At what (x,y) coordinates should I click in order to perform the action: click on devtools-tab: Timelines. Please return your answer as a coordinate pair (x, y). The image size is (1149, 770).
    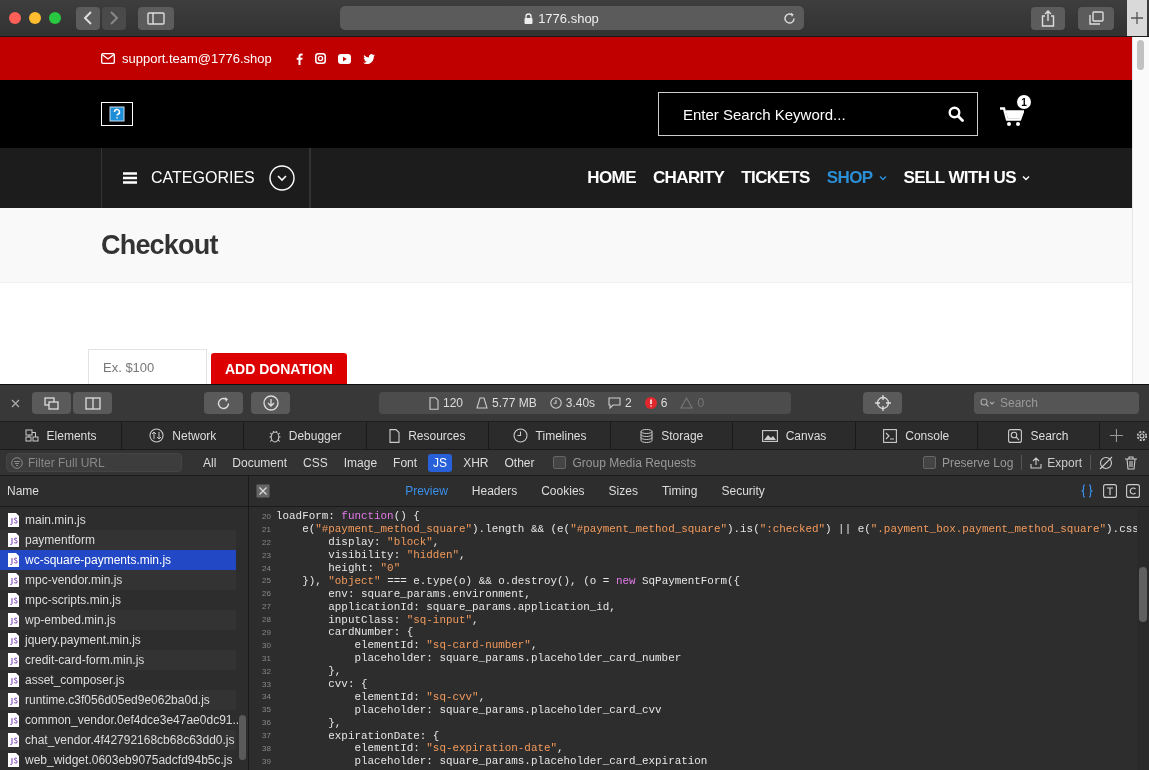
    Looking at the image, I should click on (550, 435).